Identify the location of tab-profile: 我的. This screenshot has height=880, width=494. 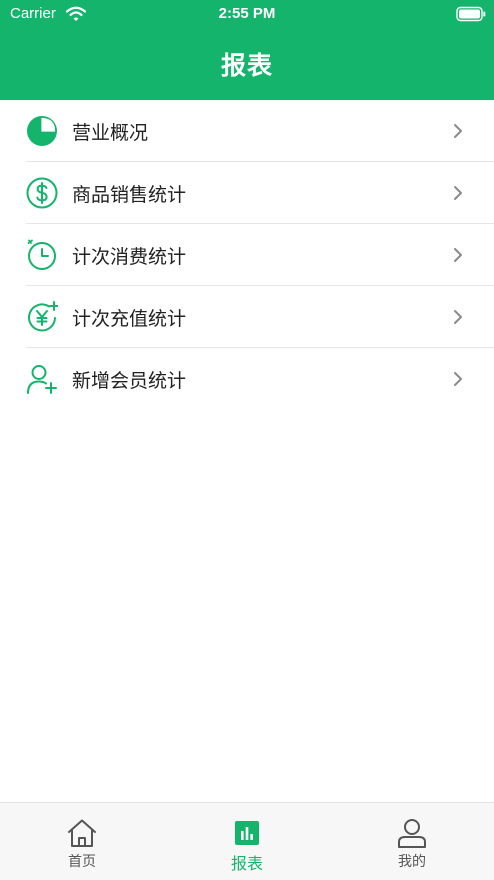
(412, 841).